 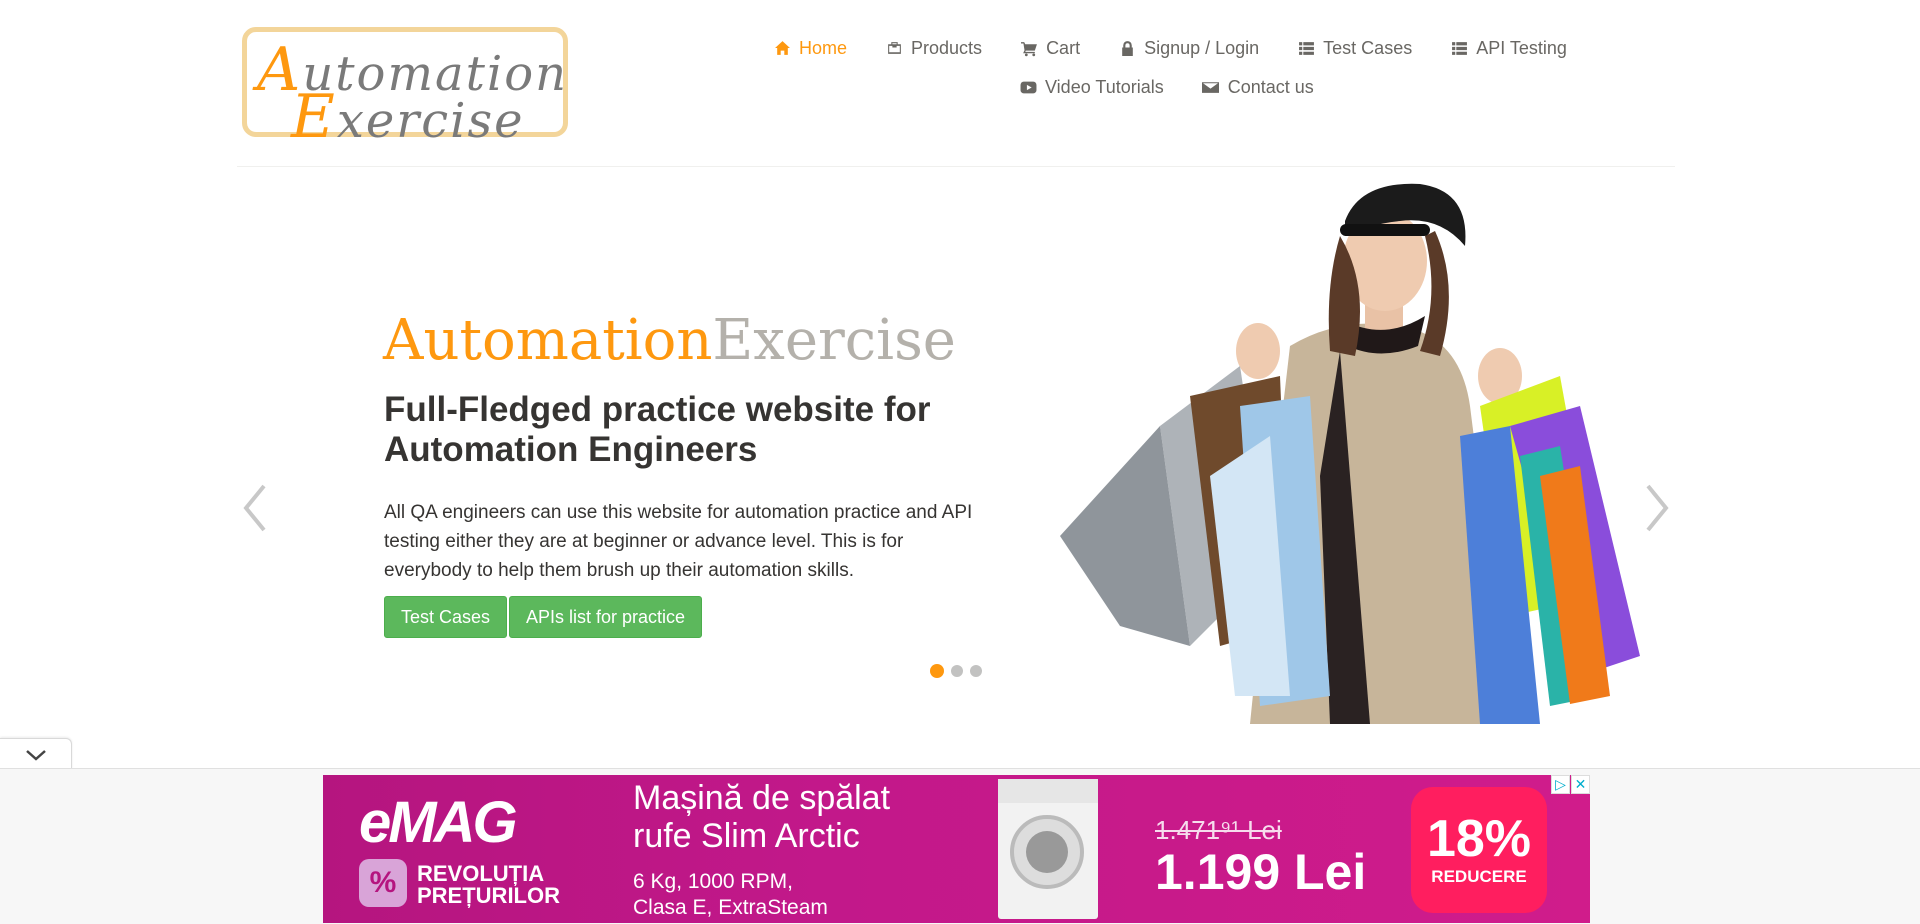 I want to click on slider-prev-control, so click(x=255, y=508).